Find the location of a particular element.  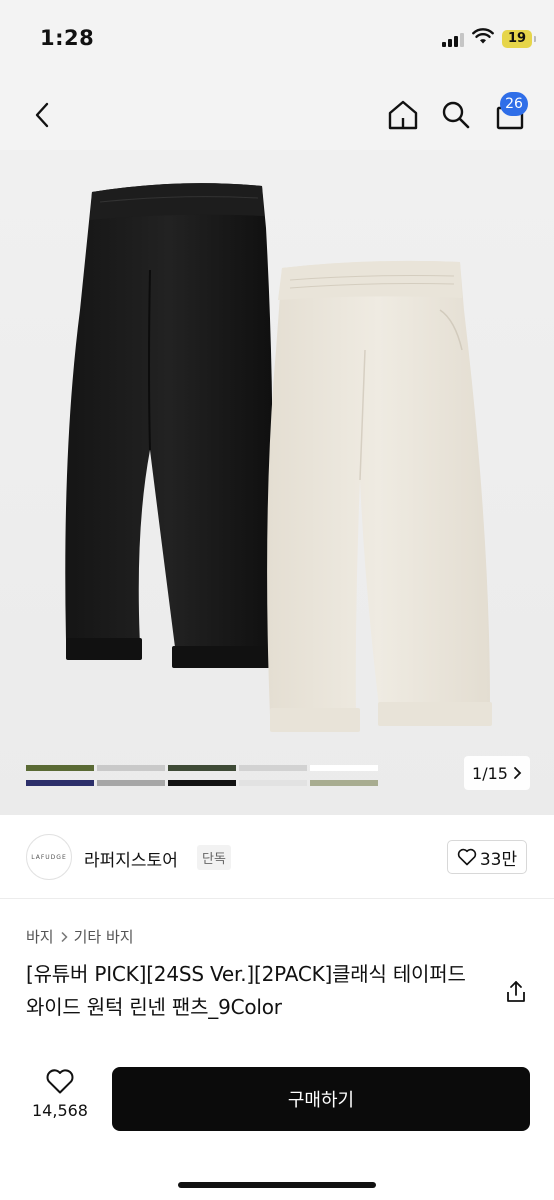

back-arrow-icon is located at coordinates (42, 115).